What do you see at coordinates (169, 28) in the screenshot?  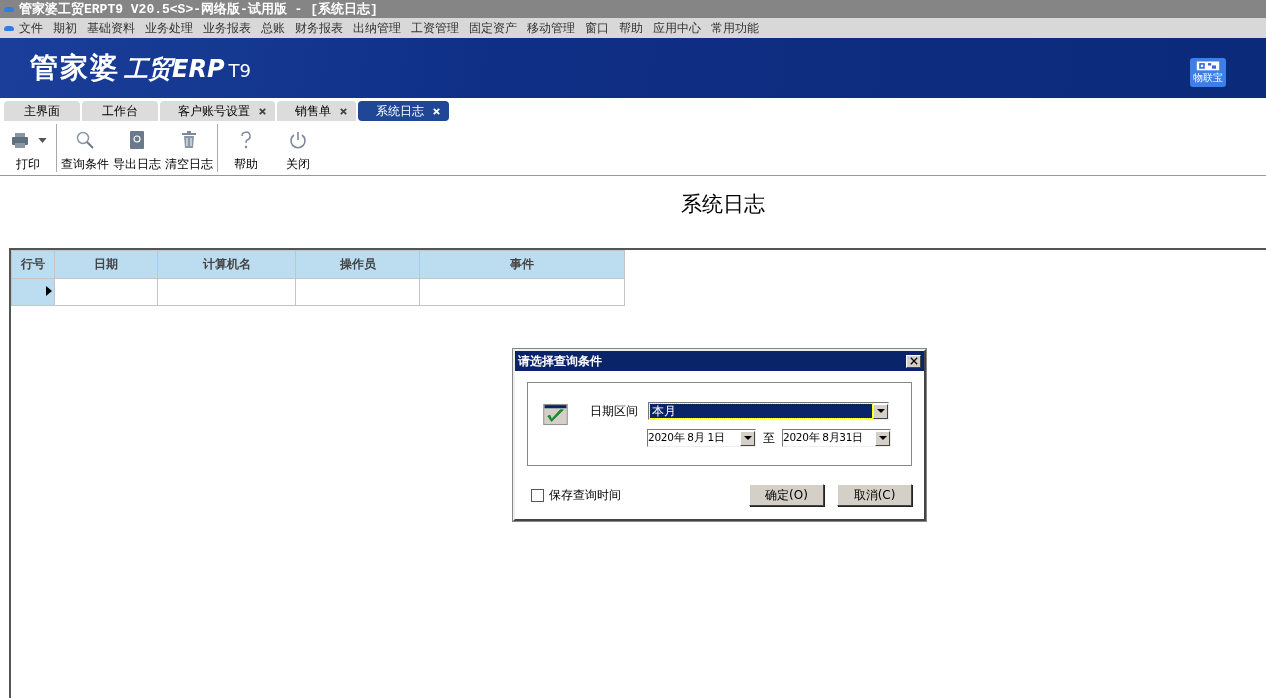 I see `menu-item: 业务处理` at bounding box center [169, 28].